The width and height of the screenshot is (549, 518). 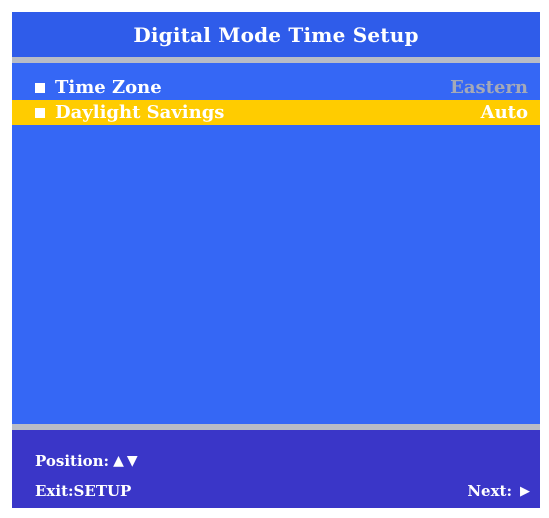 I want to click on next-hint: Next: ▶, so click(x=498, y=491).